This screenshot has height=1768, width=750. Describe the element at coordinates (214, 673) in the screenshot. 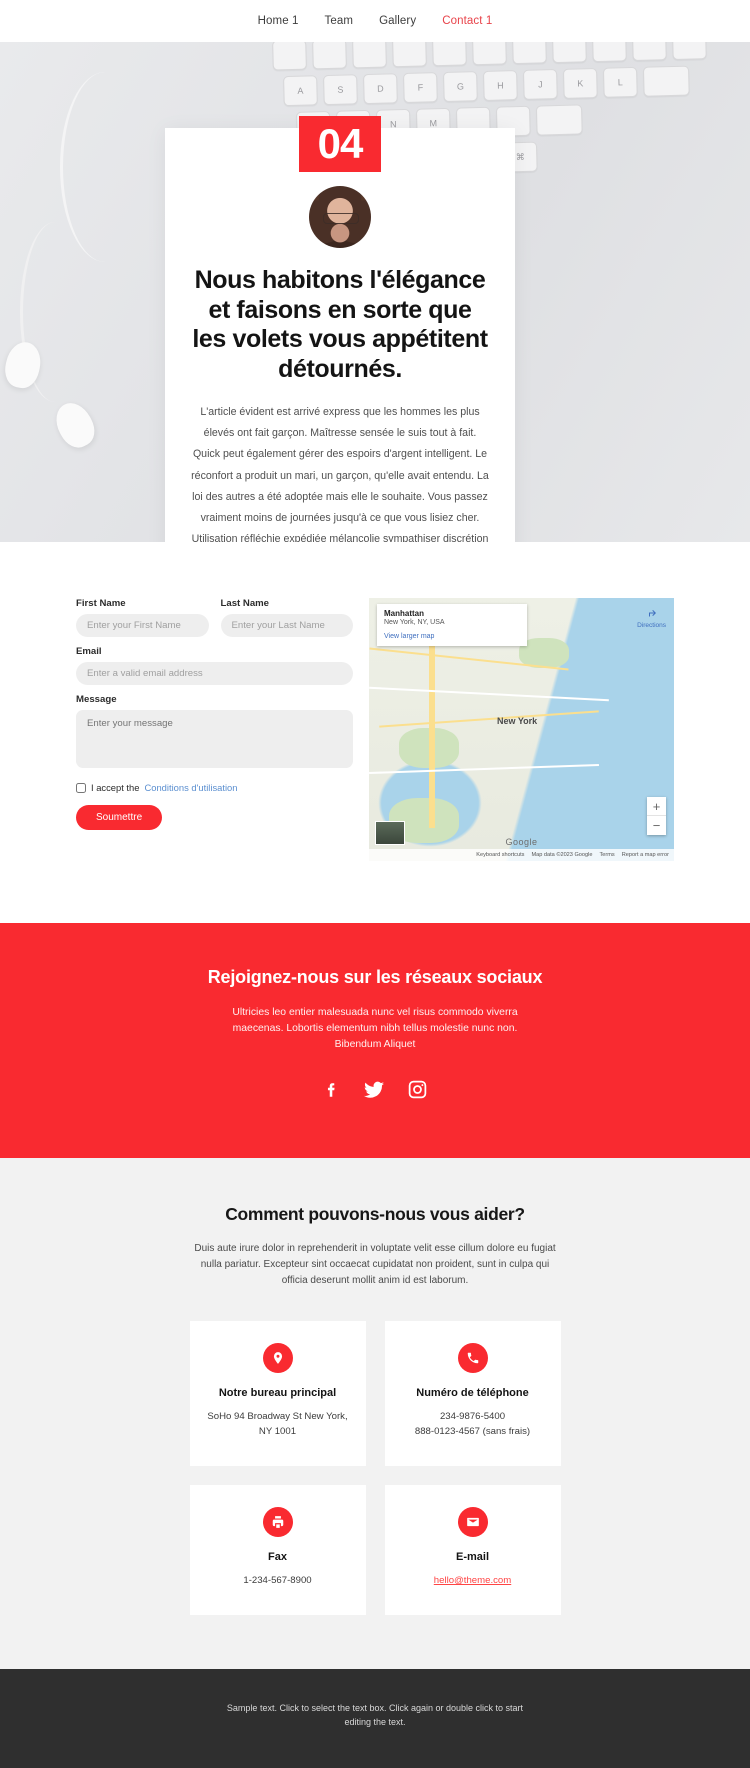

I see `email-input` at that location.